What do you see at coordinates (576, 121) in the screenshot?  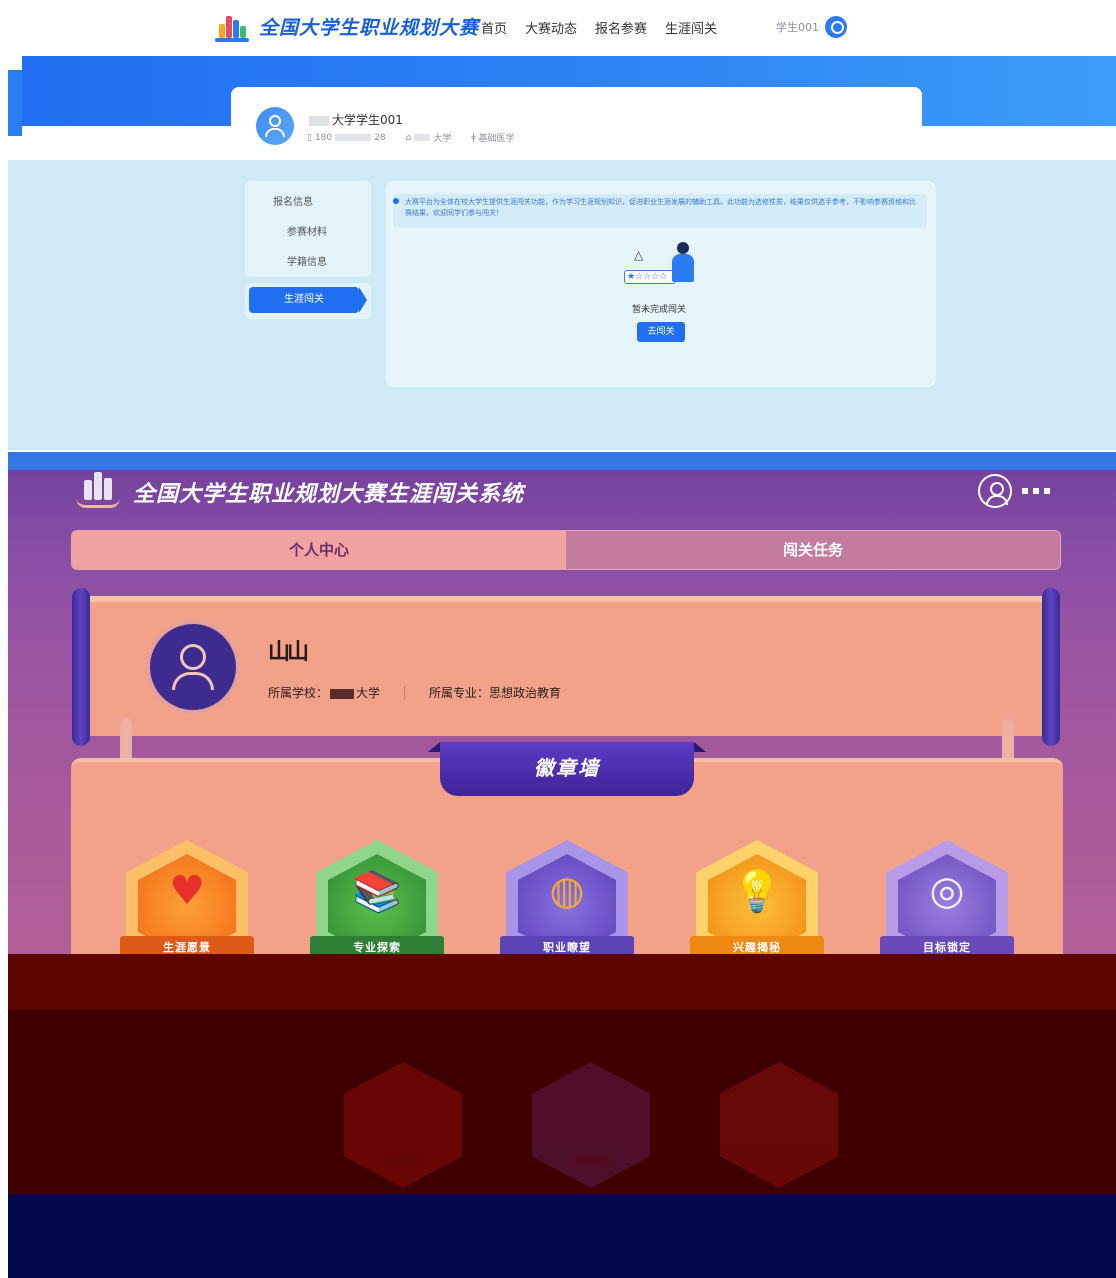 I see `profile-card: 大学学生001 ▯ 180 28 ⌂ 大学 ǂ 基础医学` at bounding box center [576, 121].